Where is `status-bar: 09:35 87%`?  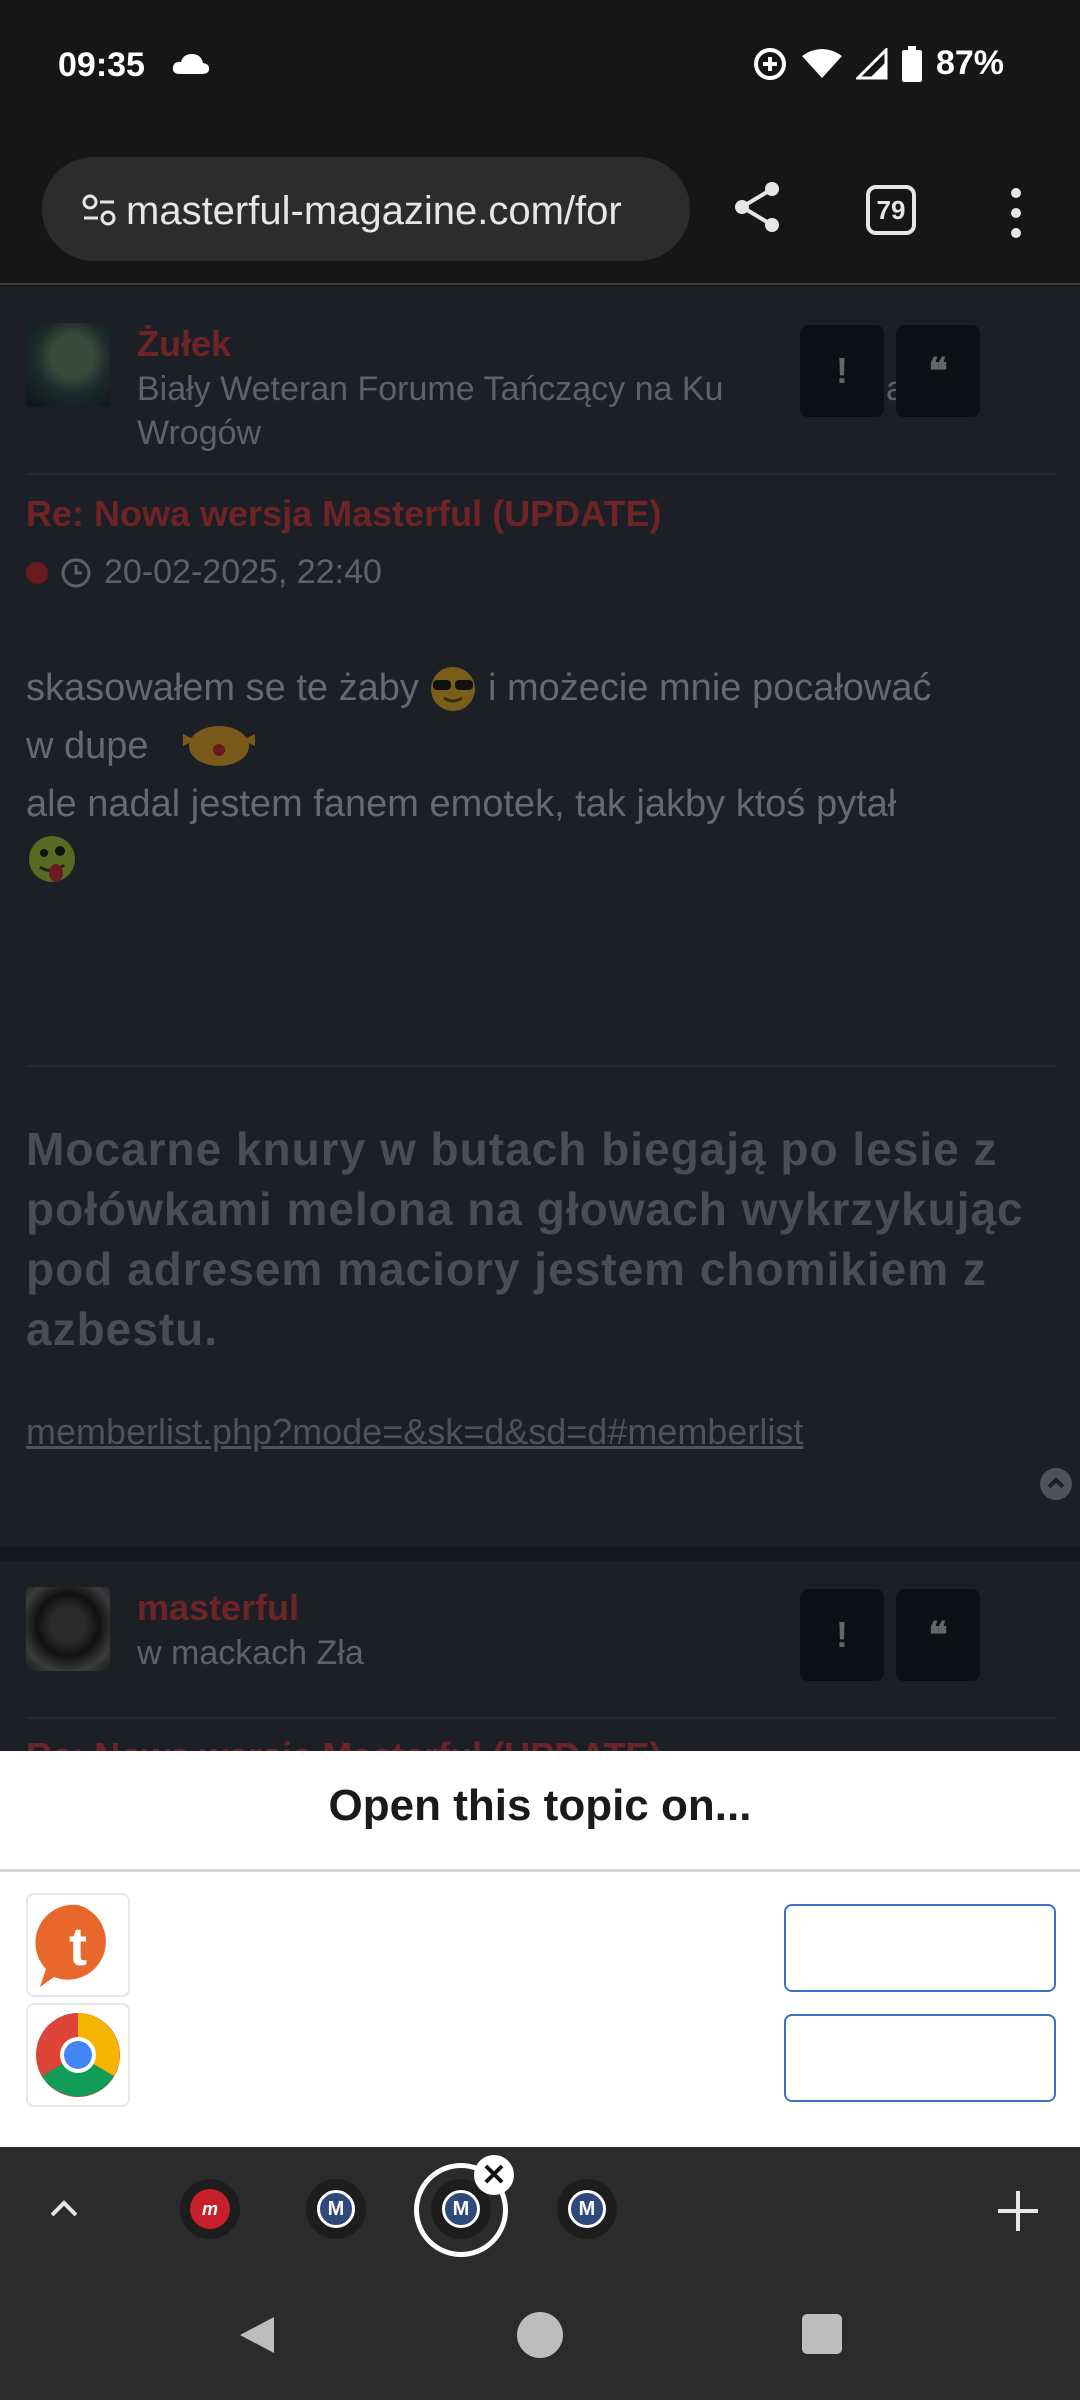
status-bar: 09:35 87% is located at coordinates (540, 67).